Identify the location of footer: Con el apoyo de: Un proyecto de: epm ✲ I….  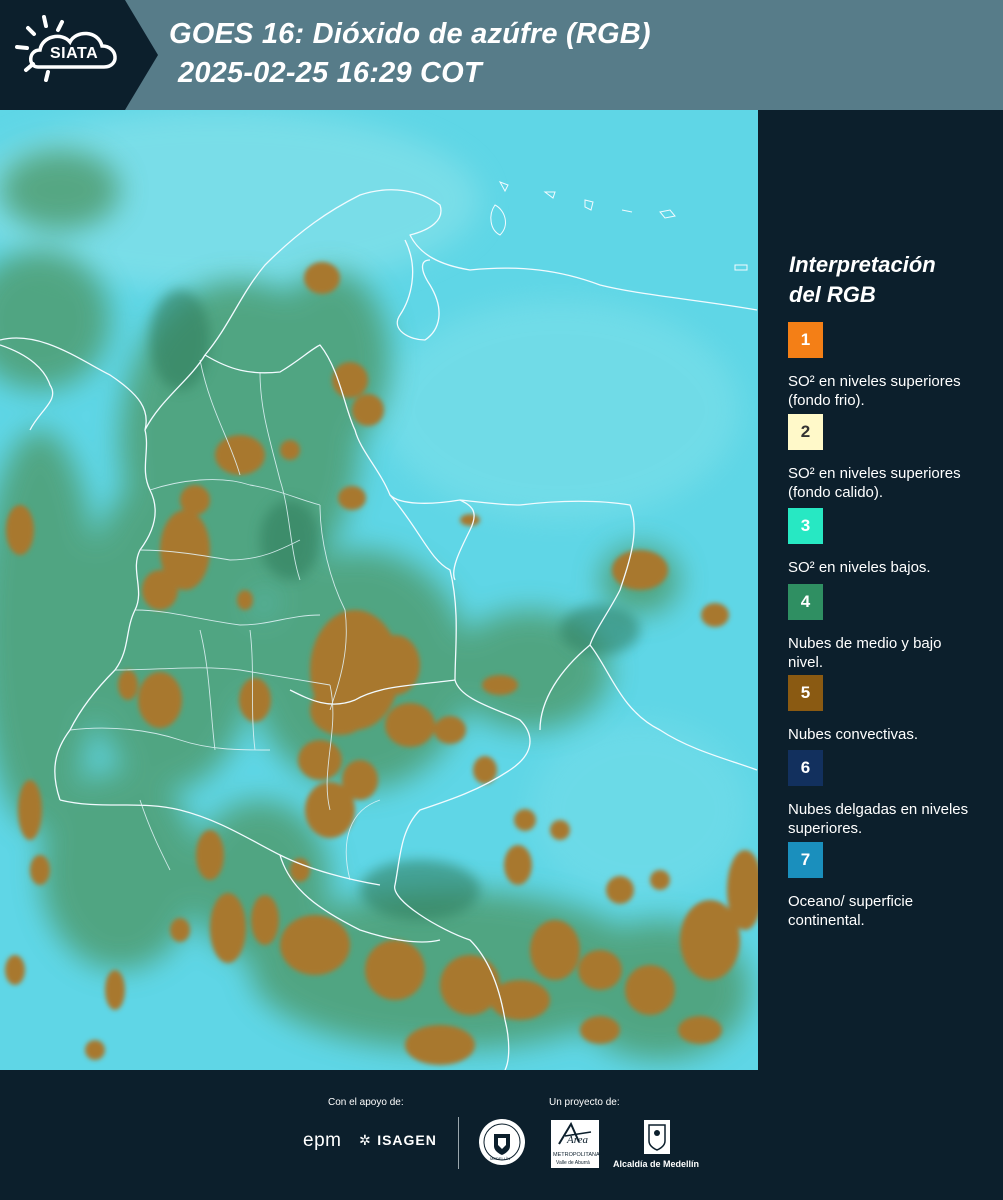
(501, 1135).